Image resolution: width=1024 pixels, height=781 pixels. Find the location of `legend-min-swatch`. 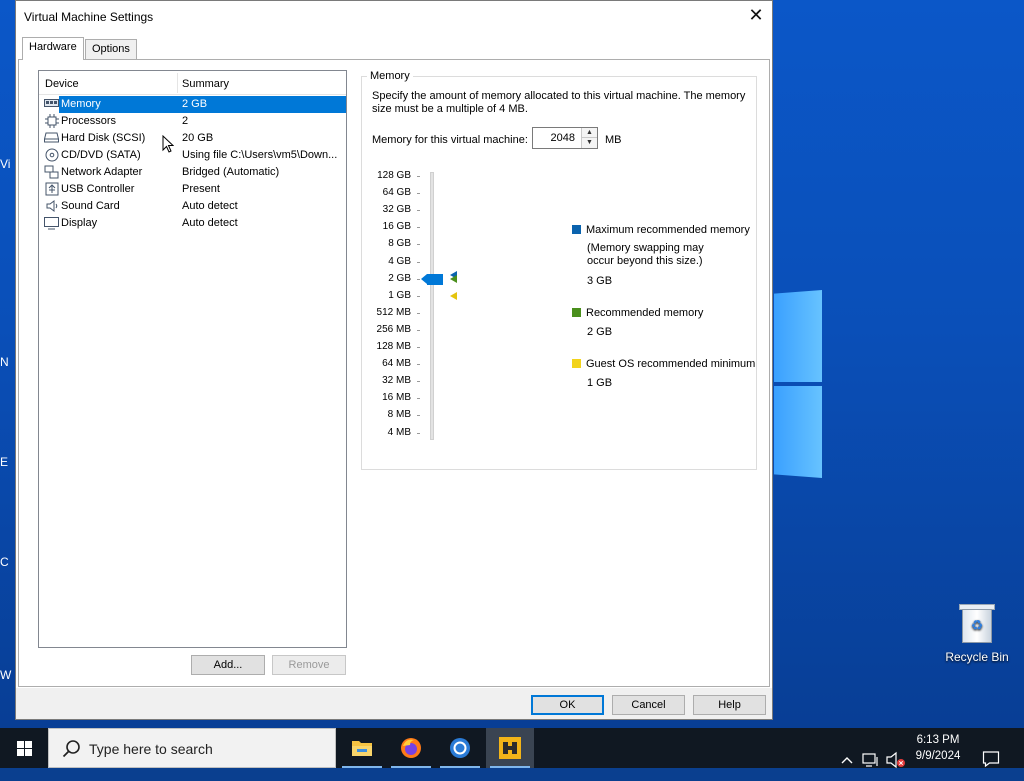

legend-min-swatch is located at coordinates (576, 363).